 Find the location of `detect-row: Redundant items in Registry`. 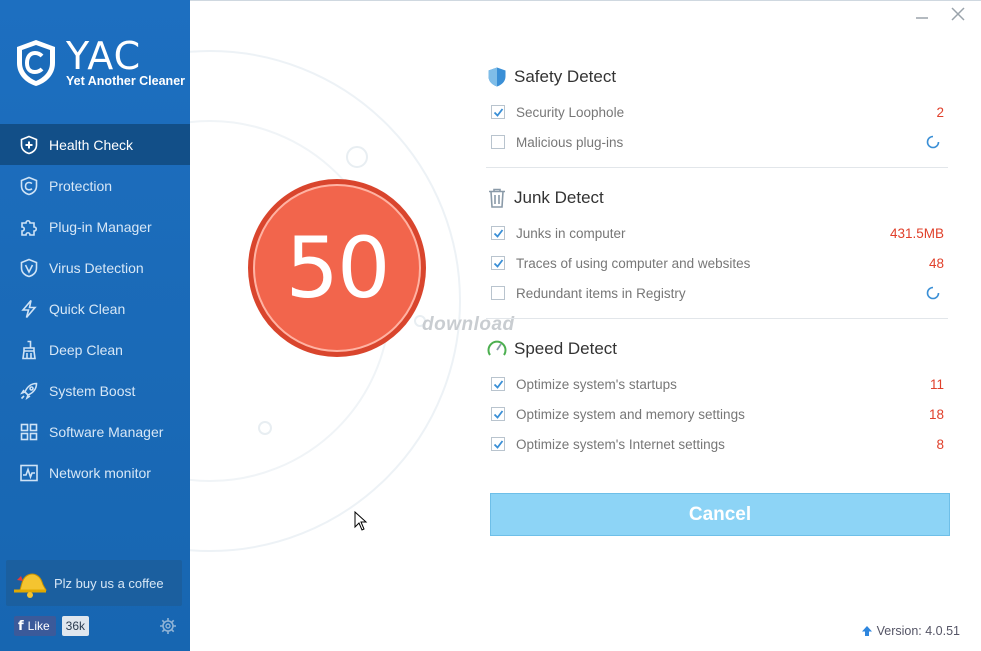

detect-row: Redundant items in Registry is located at coordinates (717, 293).